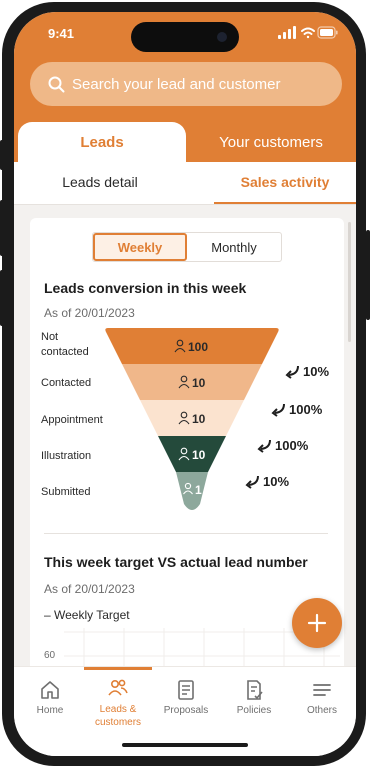 The image size is (370, 770). I want to click on mute-switch, so click(2, 155).